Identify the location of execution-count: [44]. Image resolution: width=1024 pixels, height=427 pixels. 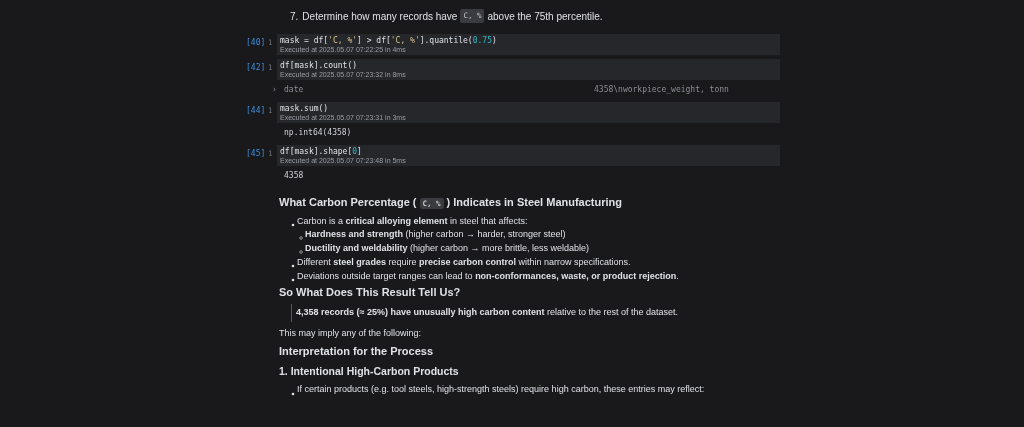
(256, 111).